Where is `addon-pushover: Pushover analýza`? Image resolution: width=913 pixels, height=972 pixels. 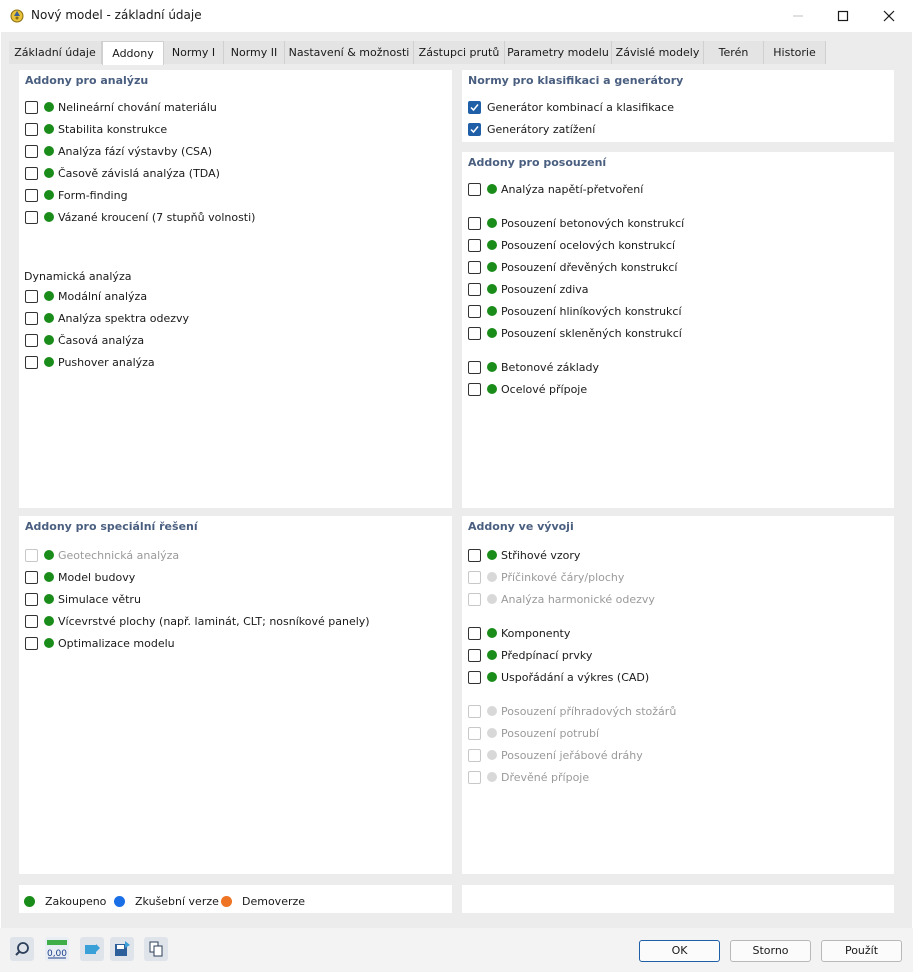
addon-pushover: Pushover analýza is located at coordinates (90, 362).